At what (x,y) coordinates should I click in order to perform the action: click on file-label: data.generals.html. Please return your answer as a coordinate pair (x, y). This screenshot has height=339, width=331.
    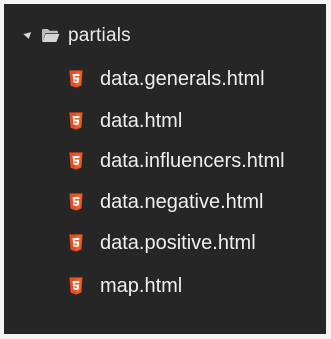
    Looking at the image, I should click on (182, 79).